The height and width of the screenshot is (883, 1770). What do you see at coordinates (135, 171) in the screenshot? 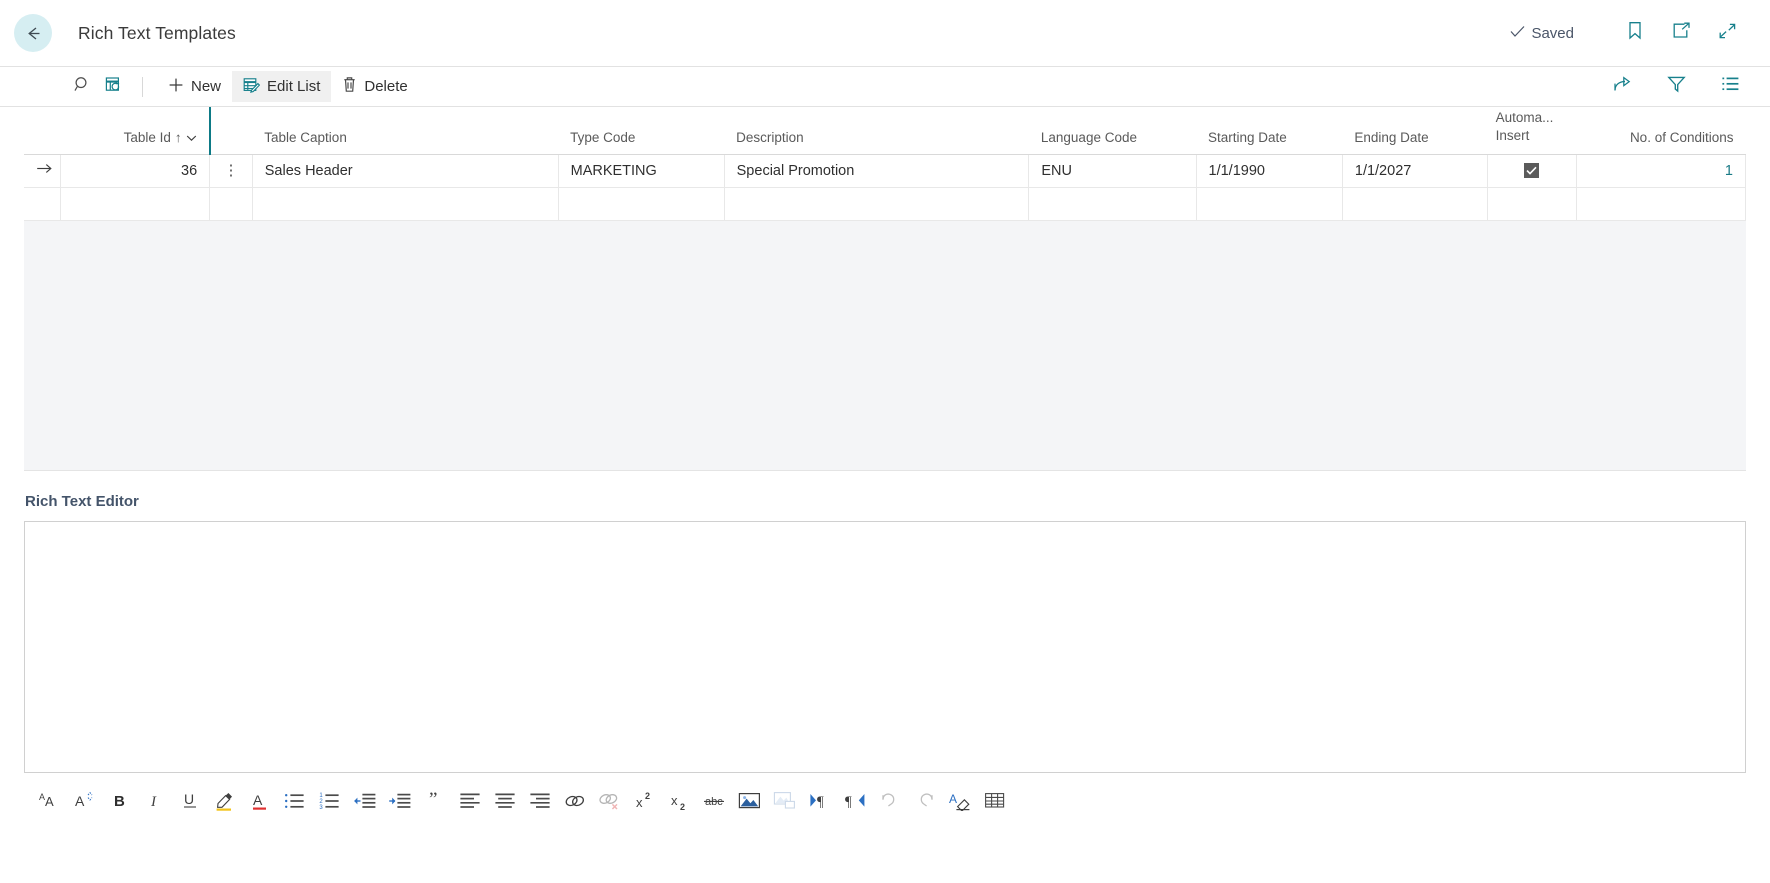
I see `cell-table-id: 36` at bounding box center [135, 171].